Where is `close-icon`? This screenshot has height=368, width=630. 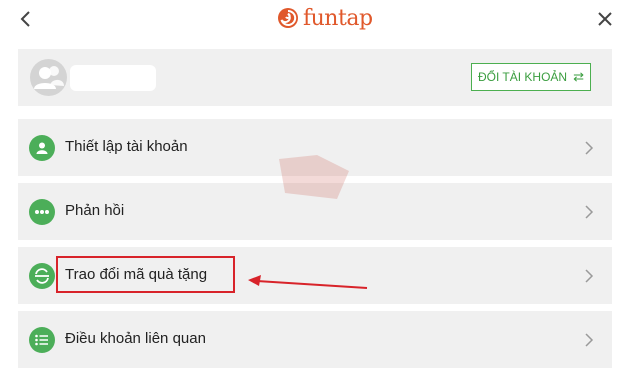
close-icon is located at coordinates (605, 19).